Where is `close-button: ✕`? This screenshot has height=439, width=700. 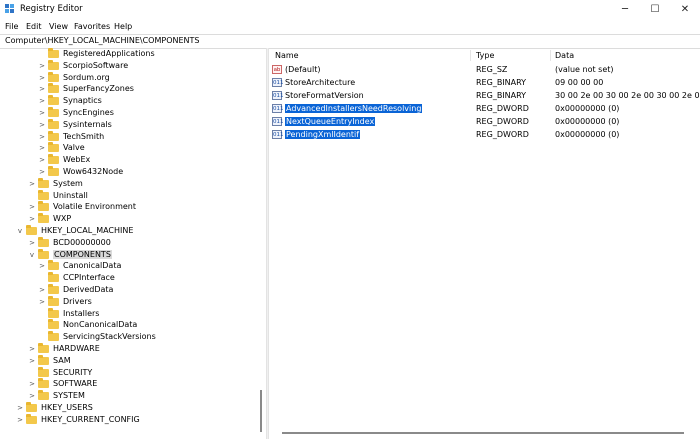 close-button: ✕ is located at coordinates (685, 10).